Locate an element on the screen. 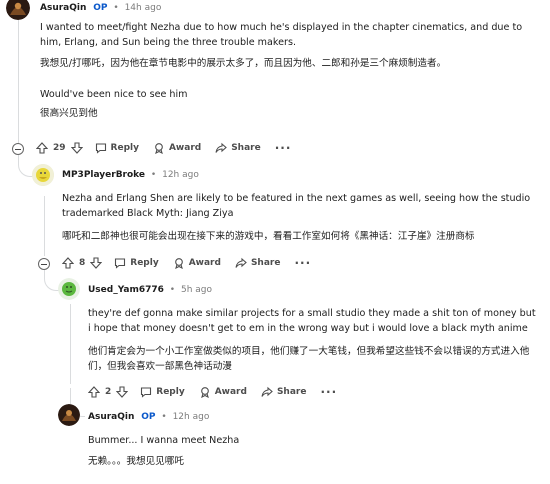 Image resolution: width=550 pixels, height=484 pixels. vote-control: 2 is located at coordinates (108, 392).